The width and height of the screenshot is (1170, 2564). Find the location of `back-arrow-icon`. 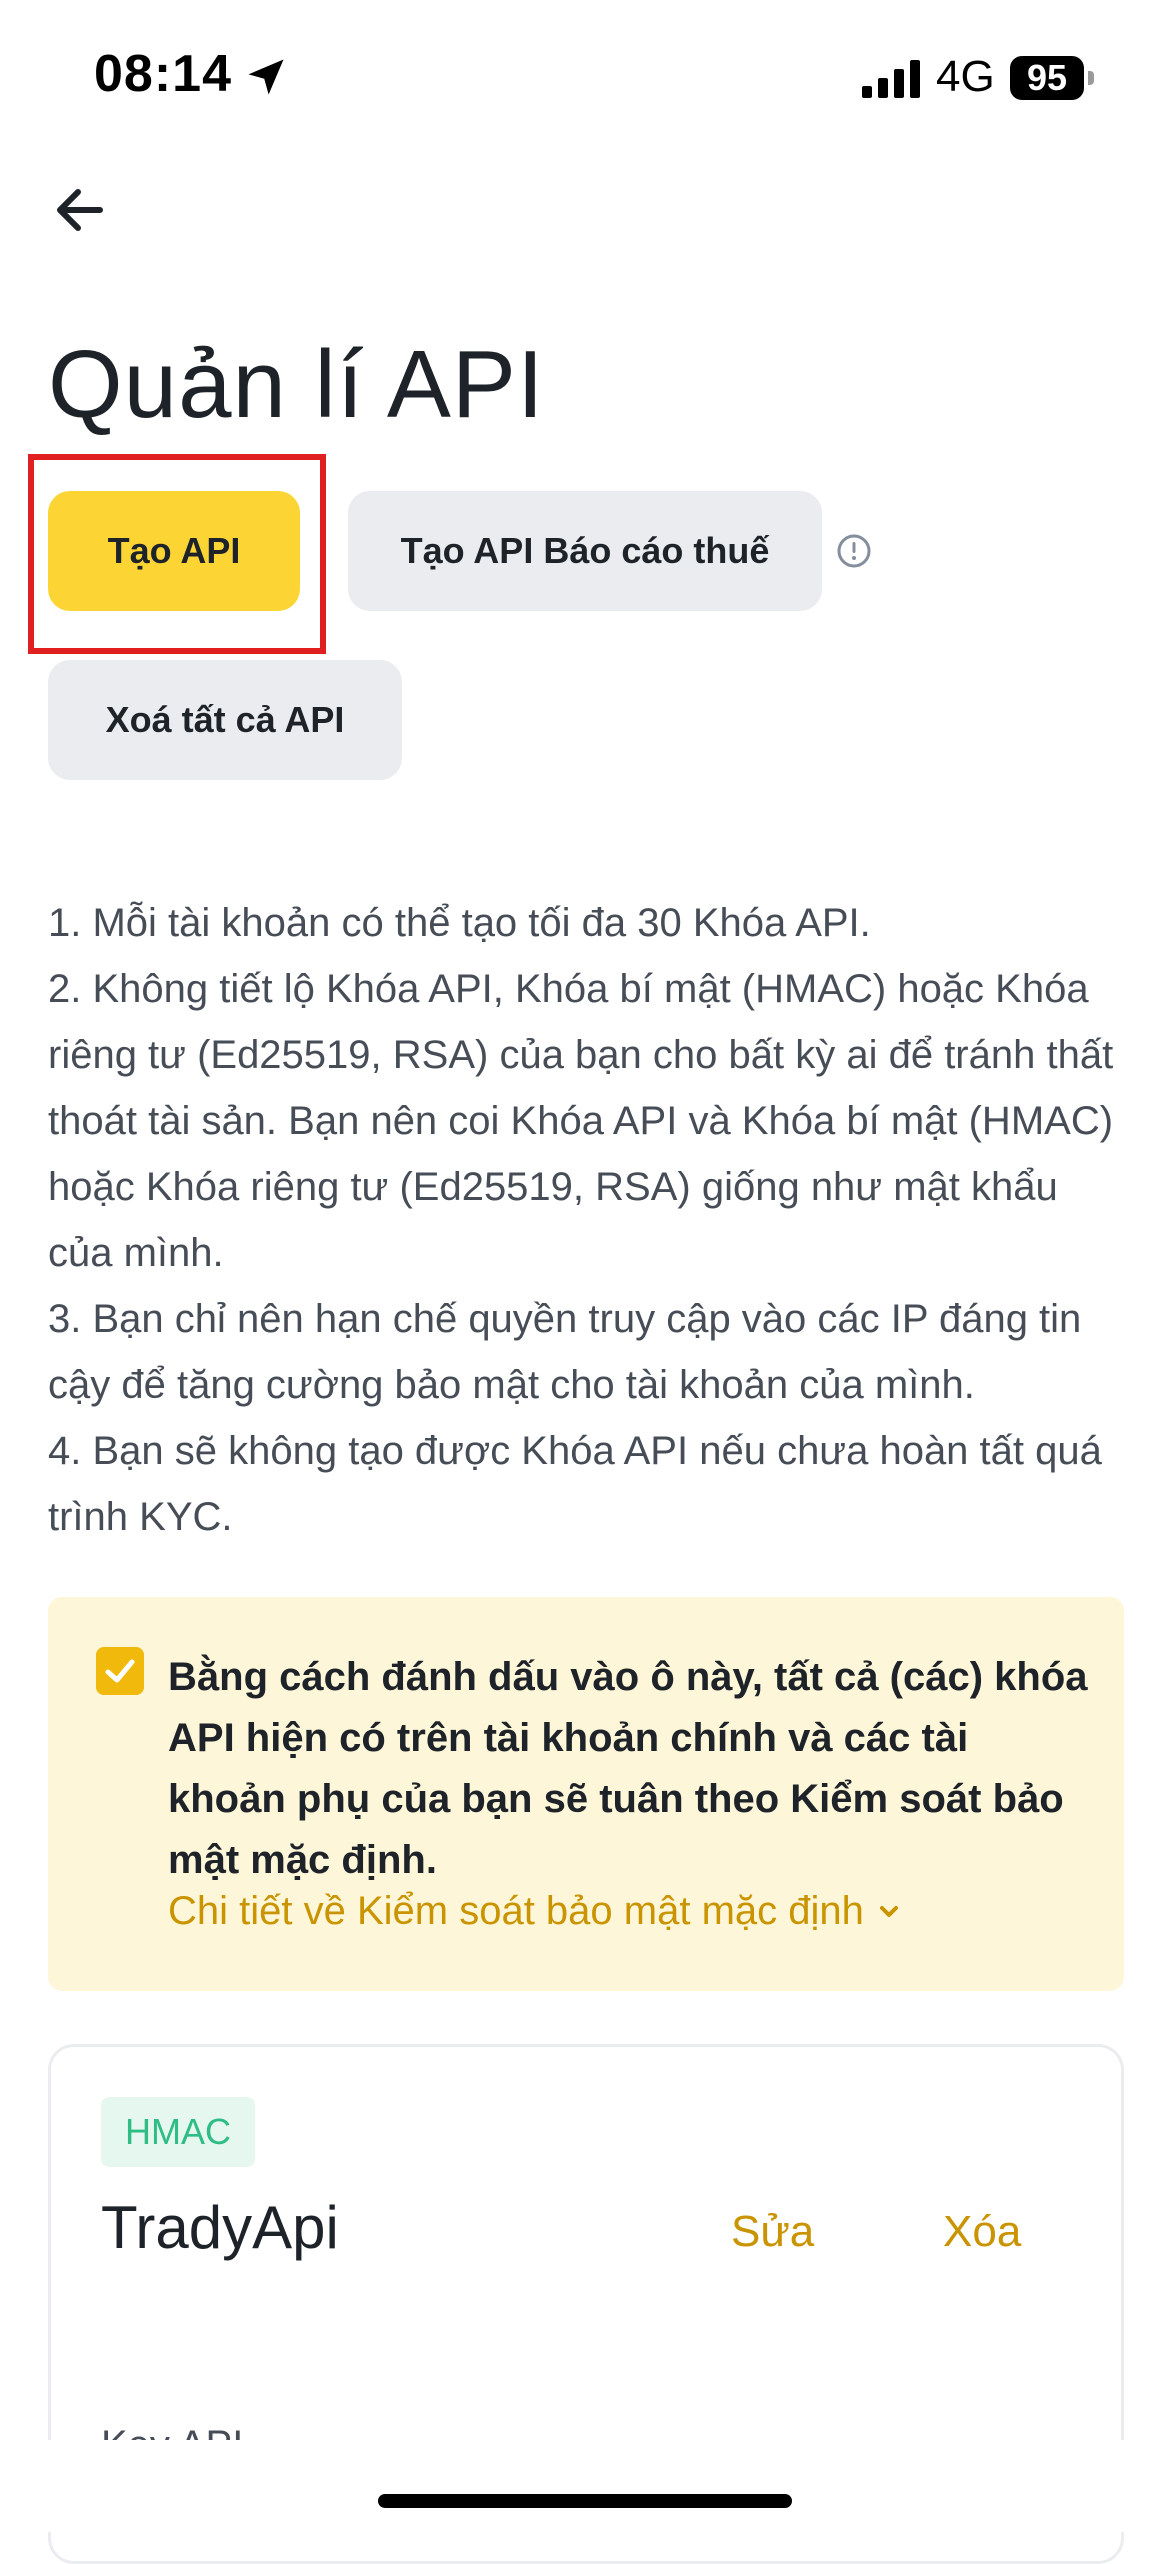

back-arrow-icon is located at coordinates (80, 210).